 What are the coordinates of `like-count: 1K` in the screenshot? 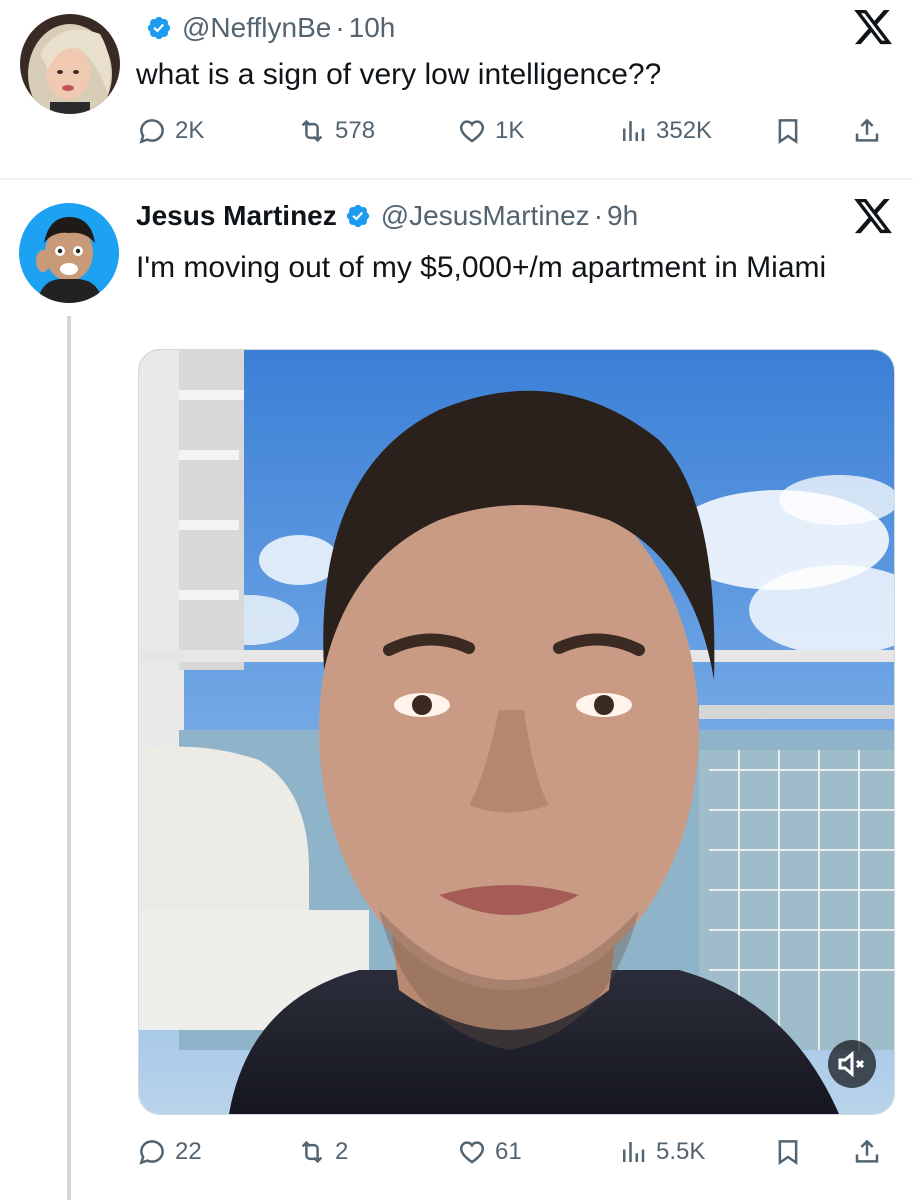 It's located at (510, 130).